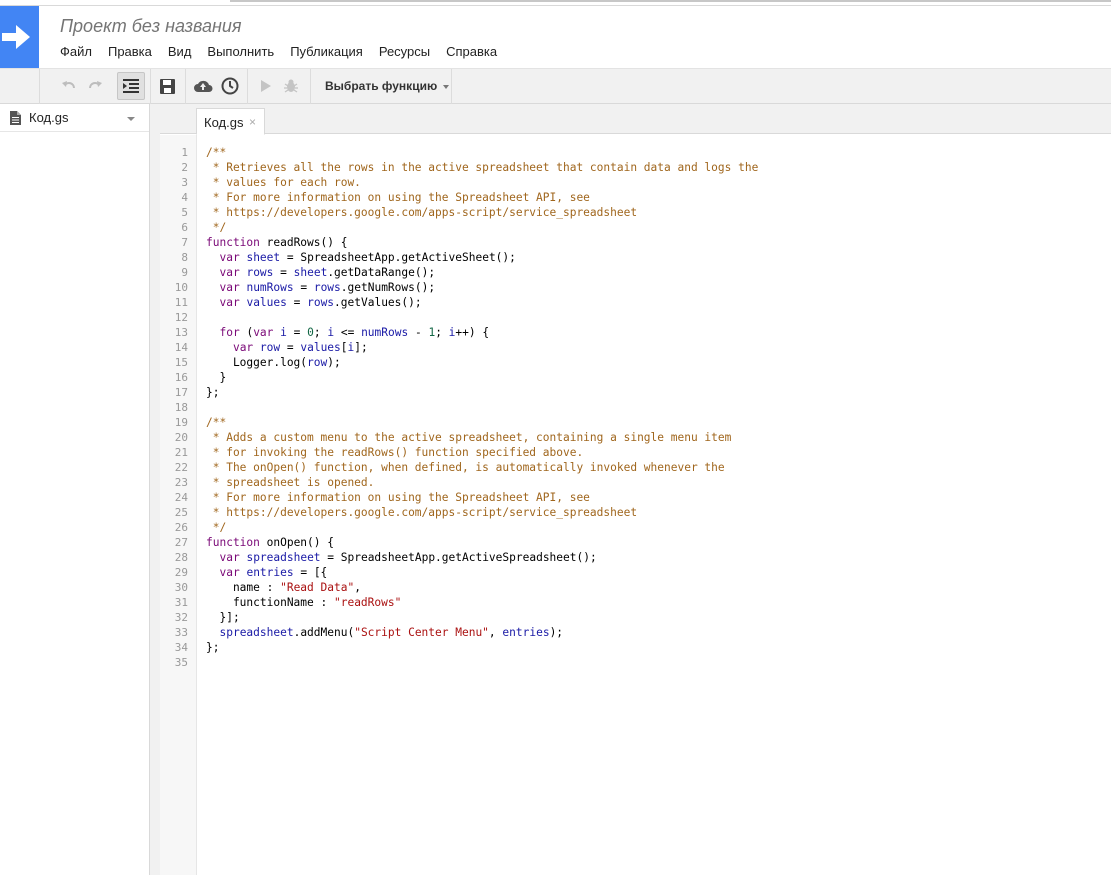  What do you see at coordinates (482, 482) in the screenshot?
I see `code-line: * spreadsheet is opened.` at bounding box center [482, 482].